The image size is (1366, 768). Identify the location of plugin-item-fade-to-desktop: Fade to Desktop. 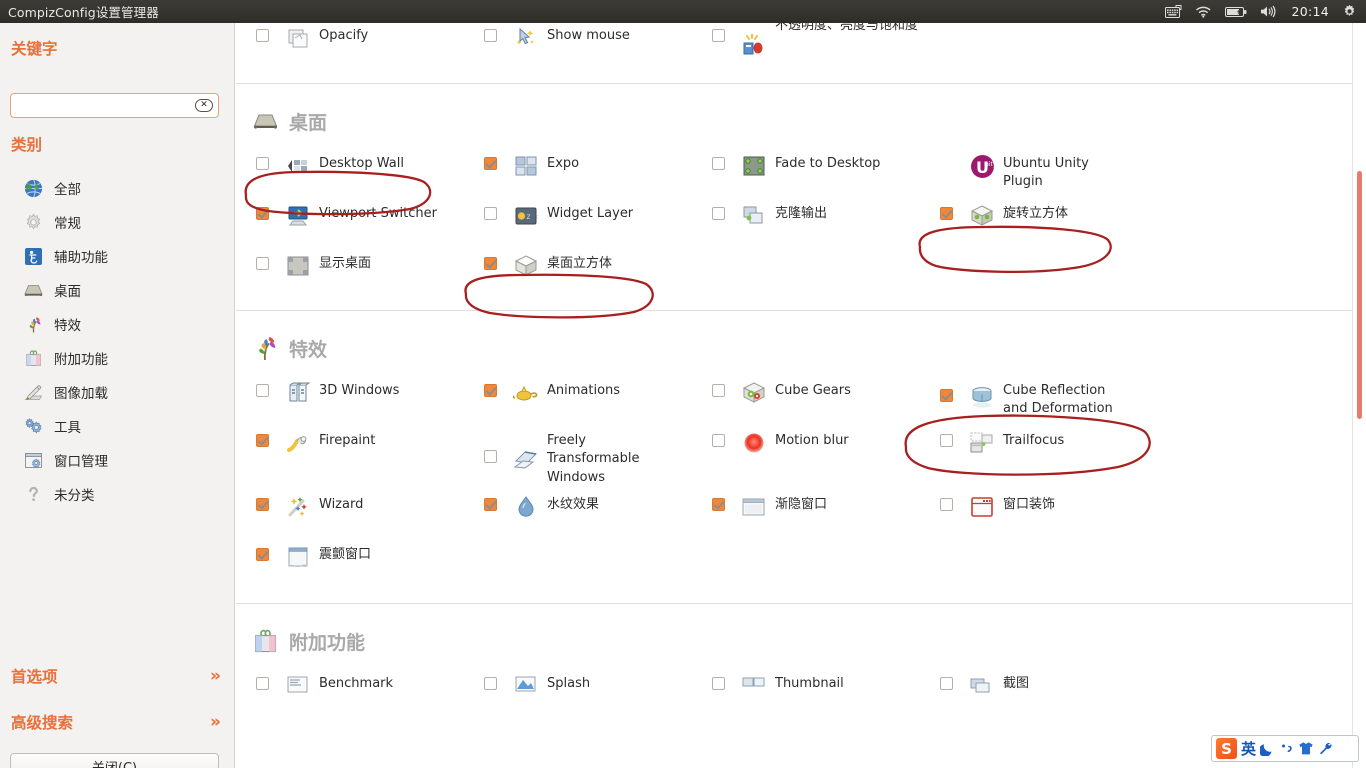
(826, 171).